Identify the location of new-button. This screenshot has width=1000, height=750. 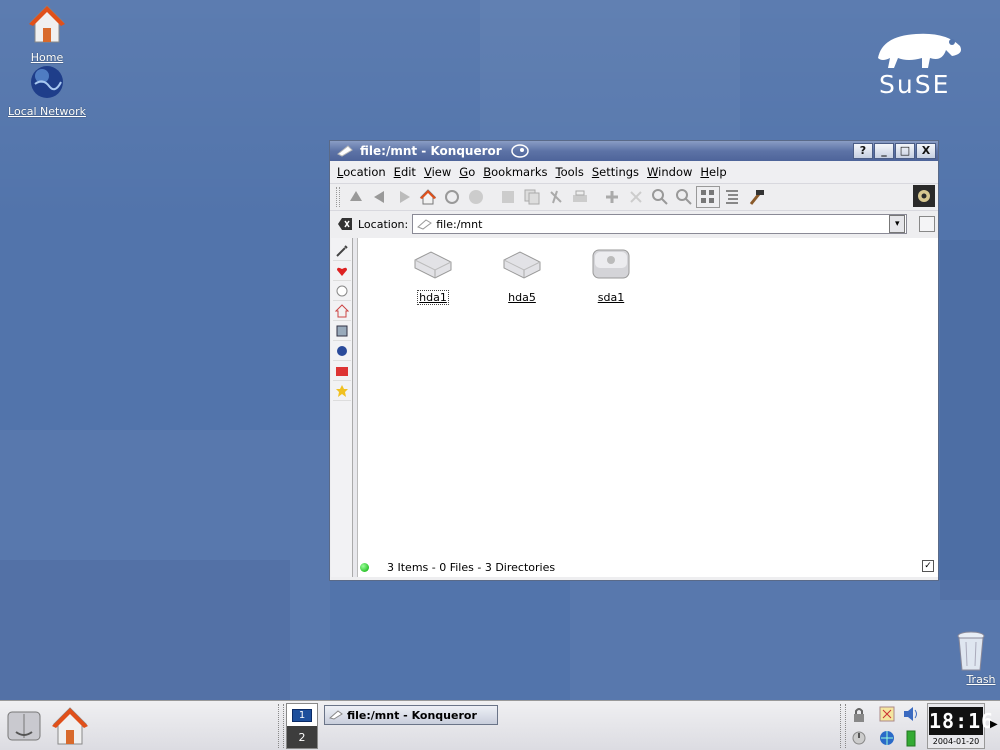
(612, 197).